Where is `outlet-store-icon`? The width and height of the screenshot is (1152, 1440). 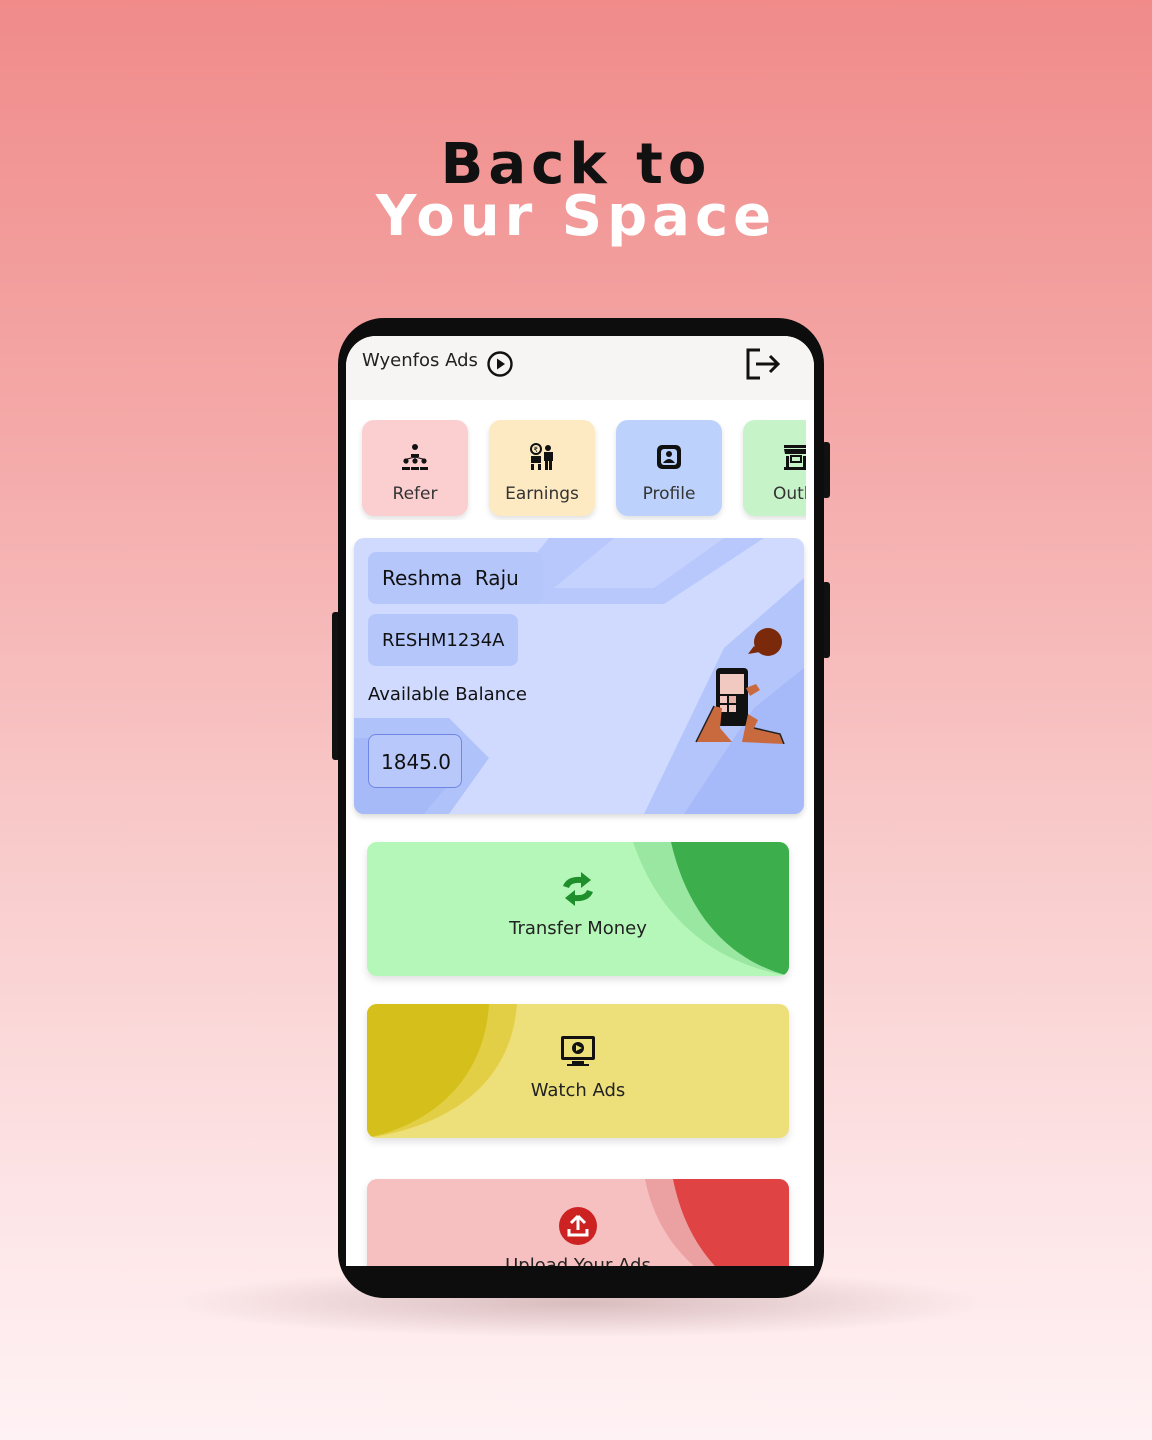 outlet-store-icon is located at coordinates (795, 457).